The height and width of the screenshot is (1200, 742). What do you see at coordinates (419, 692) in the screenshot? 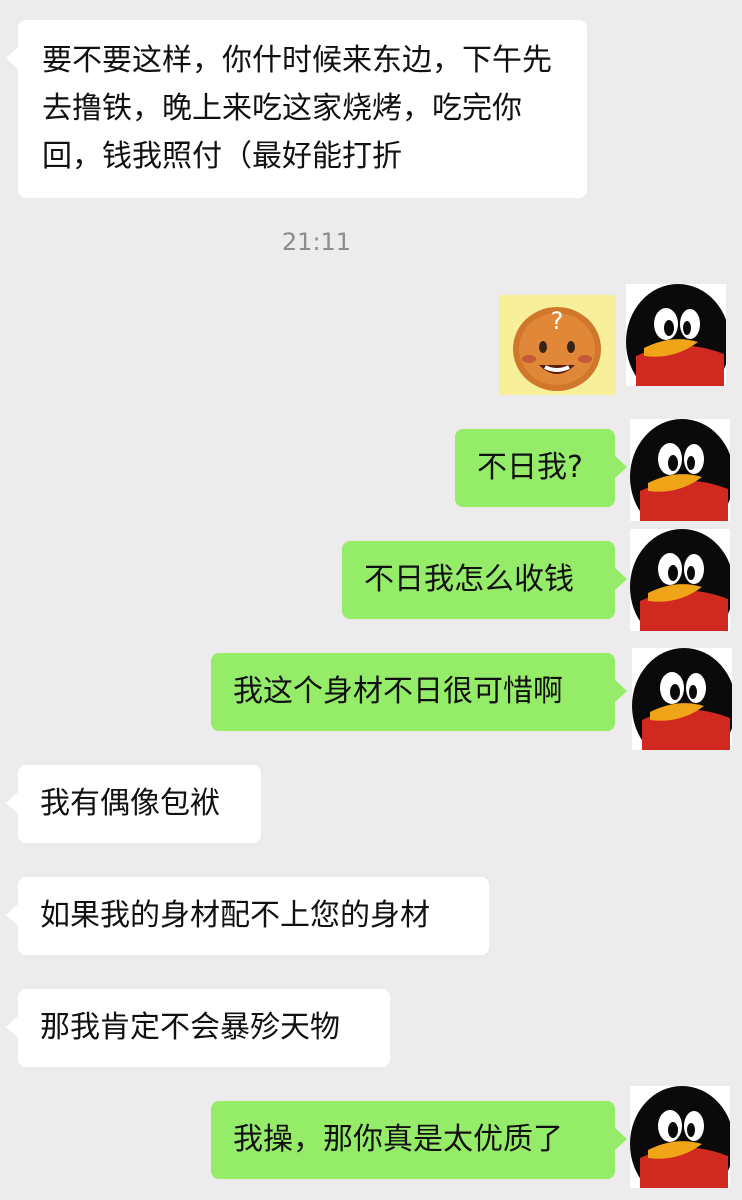
I see `message-bubble-outgoing: 我这个身材不日很可惜啊` at bounding box center [419, 692].